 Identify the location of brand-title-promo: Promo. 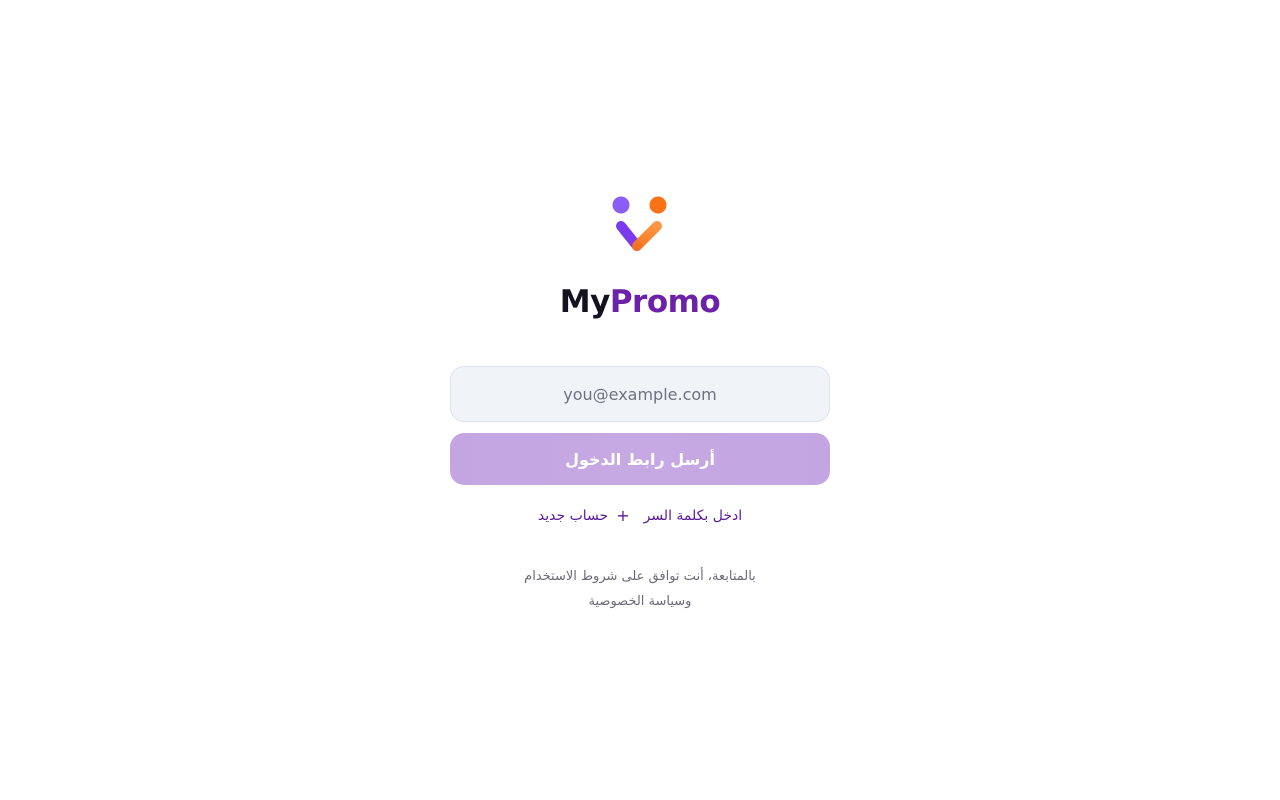
(665, 302).